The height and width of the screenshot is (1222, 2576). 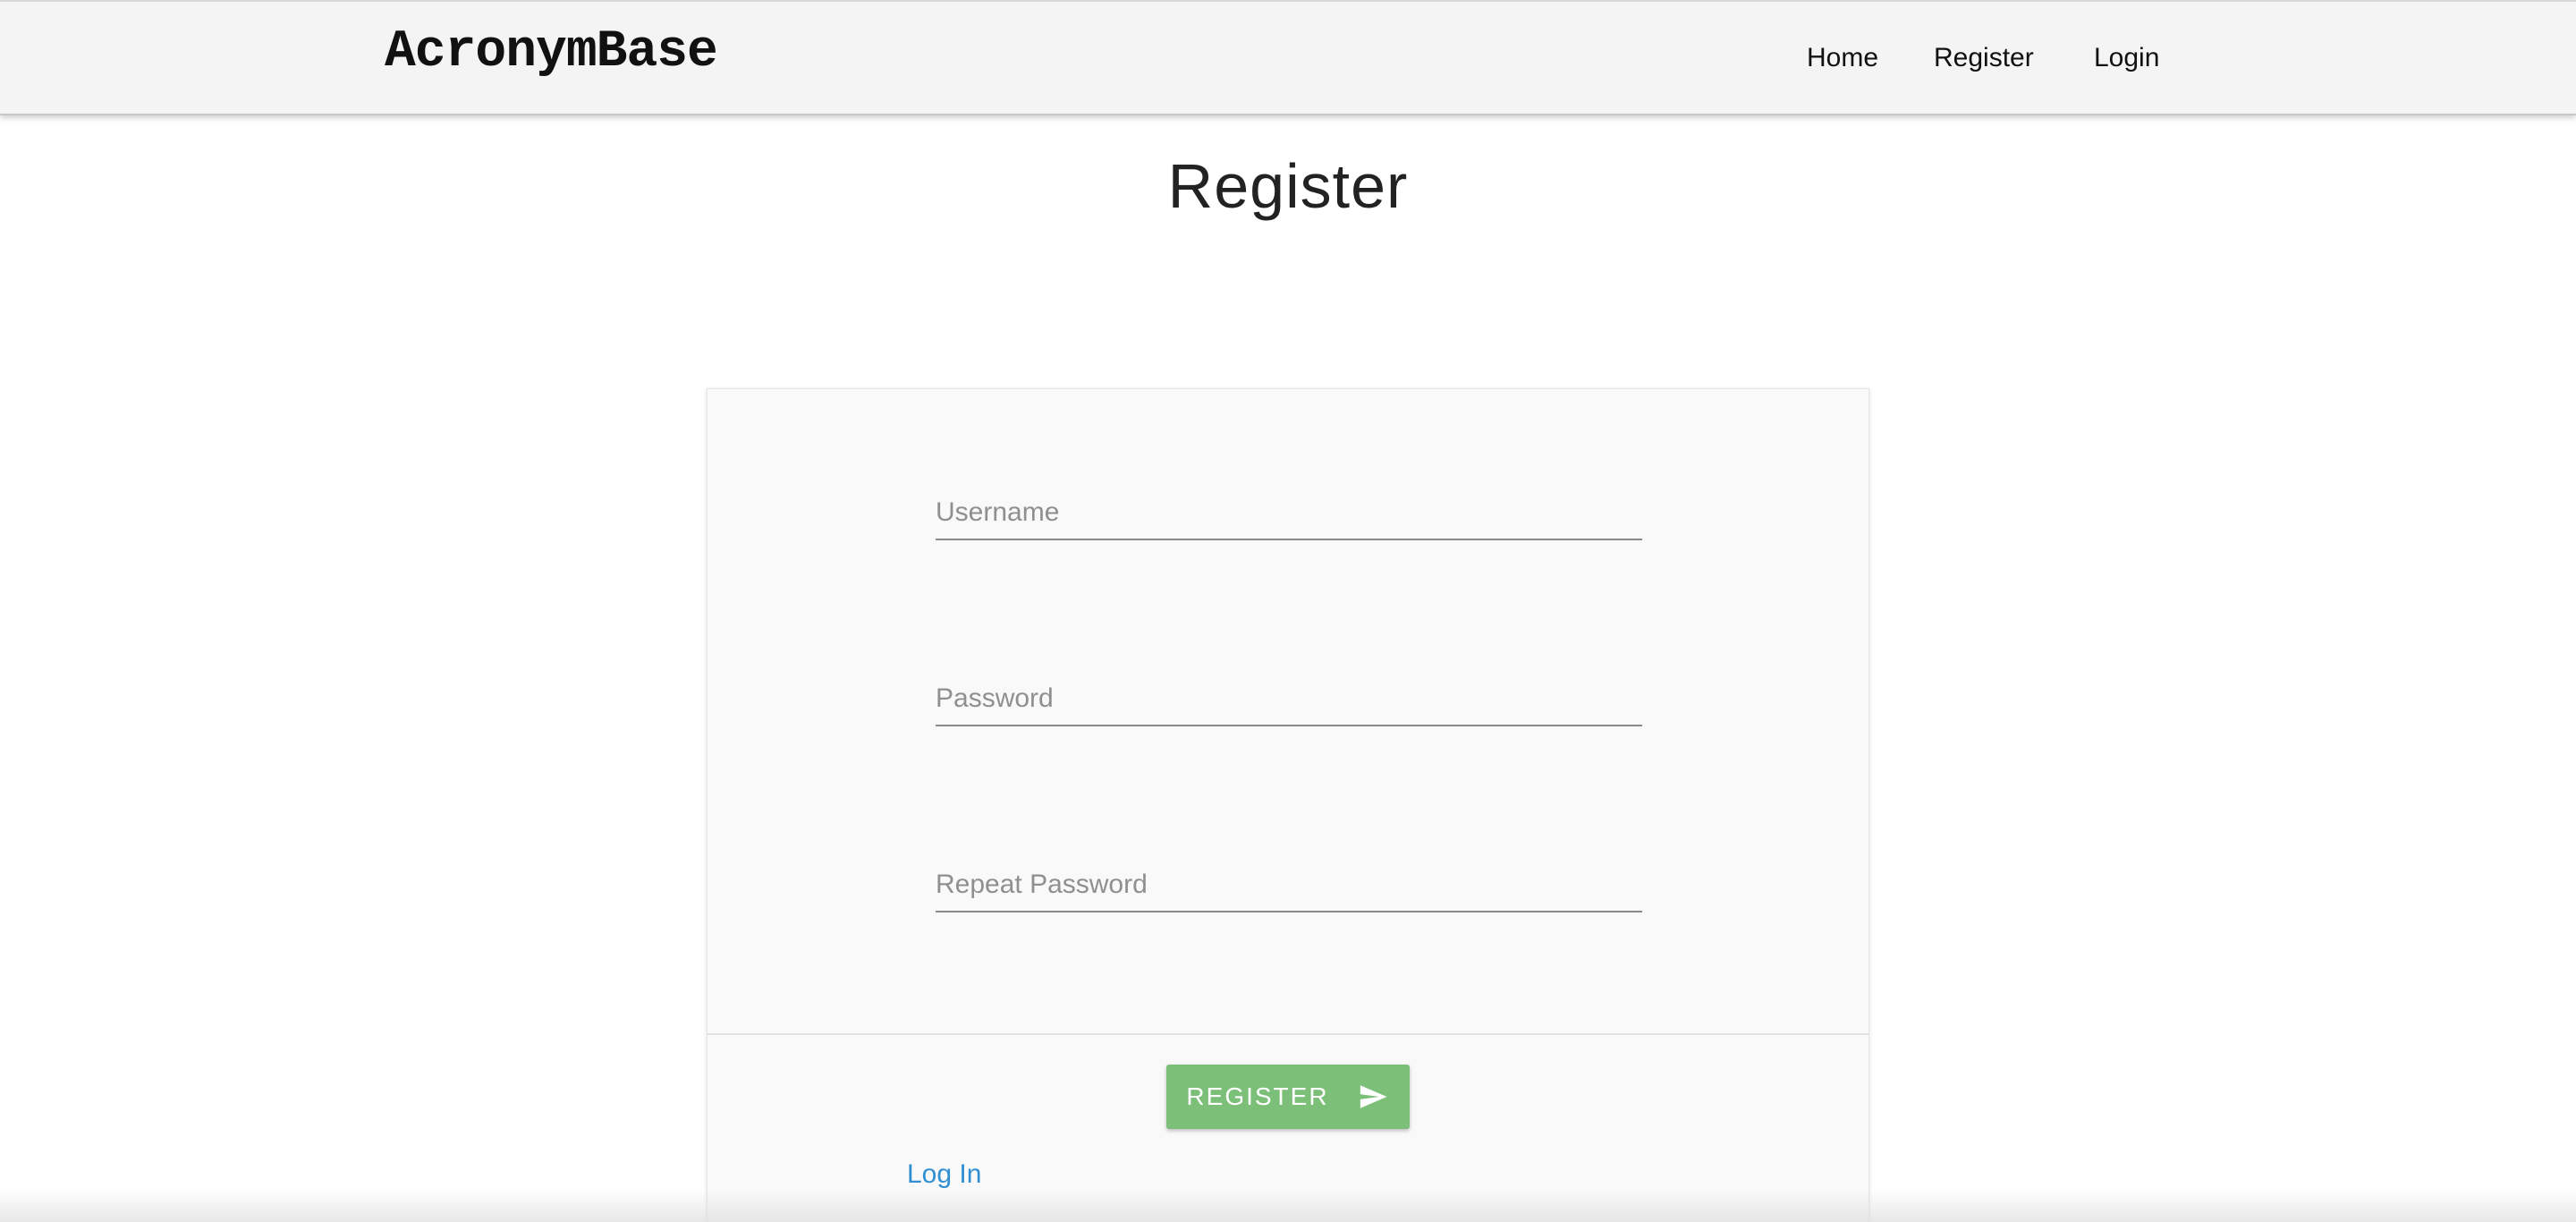 What do you see at coordinates (1288, 1034) in the screenshot?
I see `card-divider` at bounding box center [1288, 1034].